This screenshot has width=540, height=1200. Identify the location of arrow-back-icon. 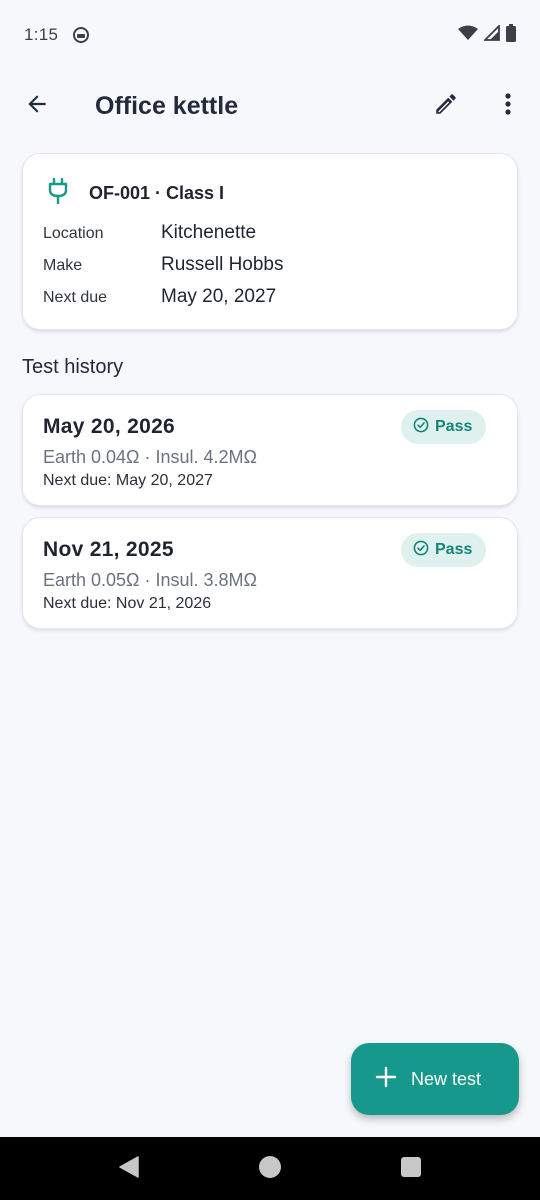
(37, 106).